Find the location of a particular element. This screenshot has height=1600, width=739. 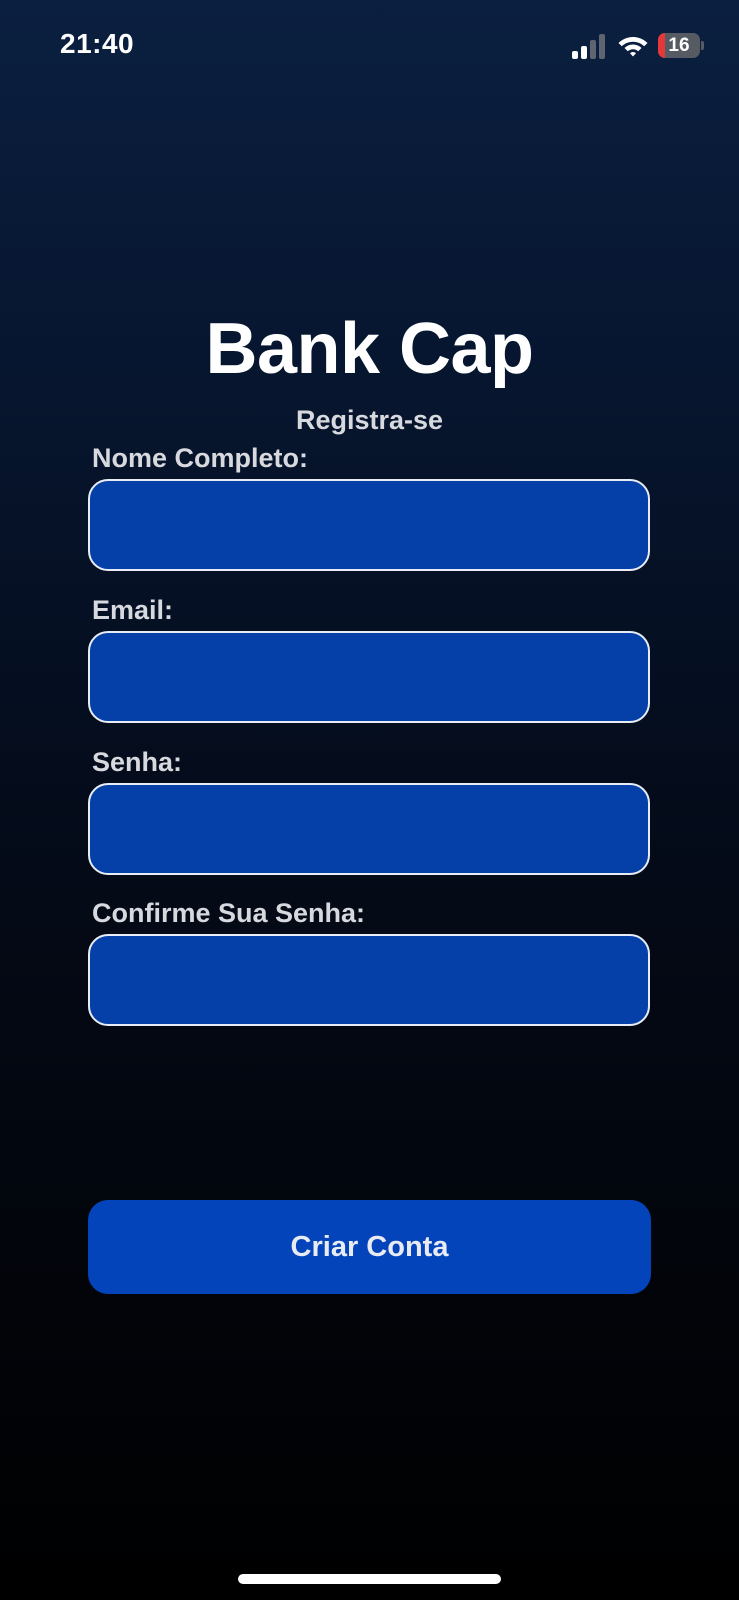

email-input is located at coordinates (369, 677).